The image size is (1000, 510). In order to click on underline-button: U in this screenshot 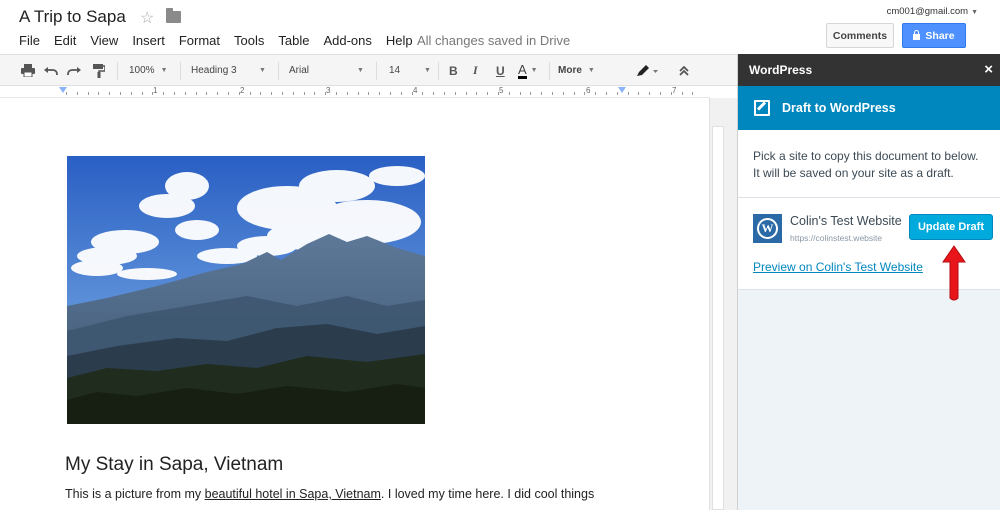, I will do `click(500, 70)`.